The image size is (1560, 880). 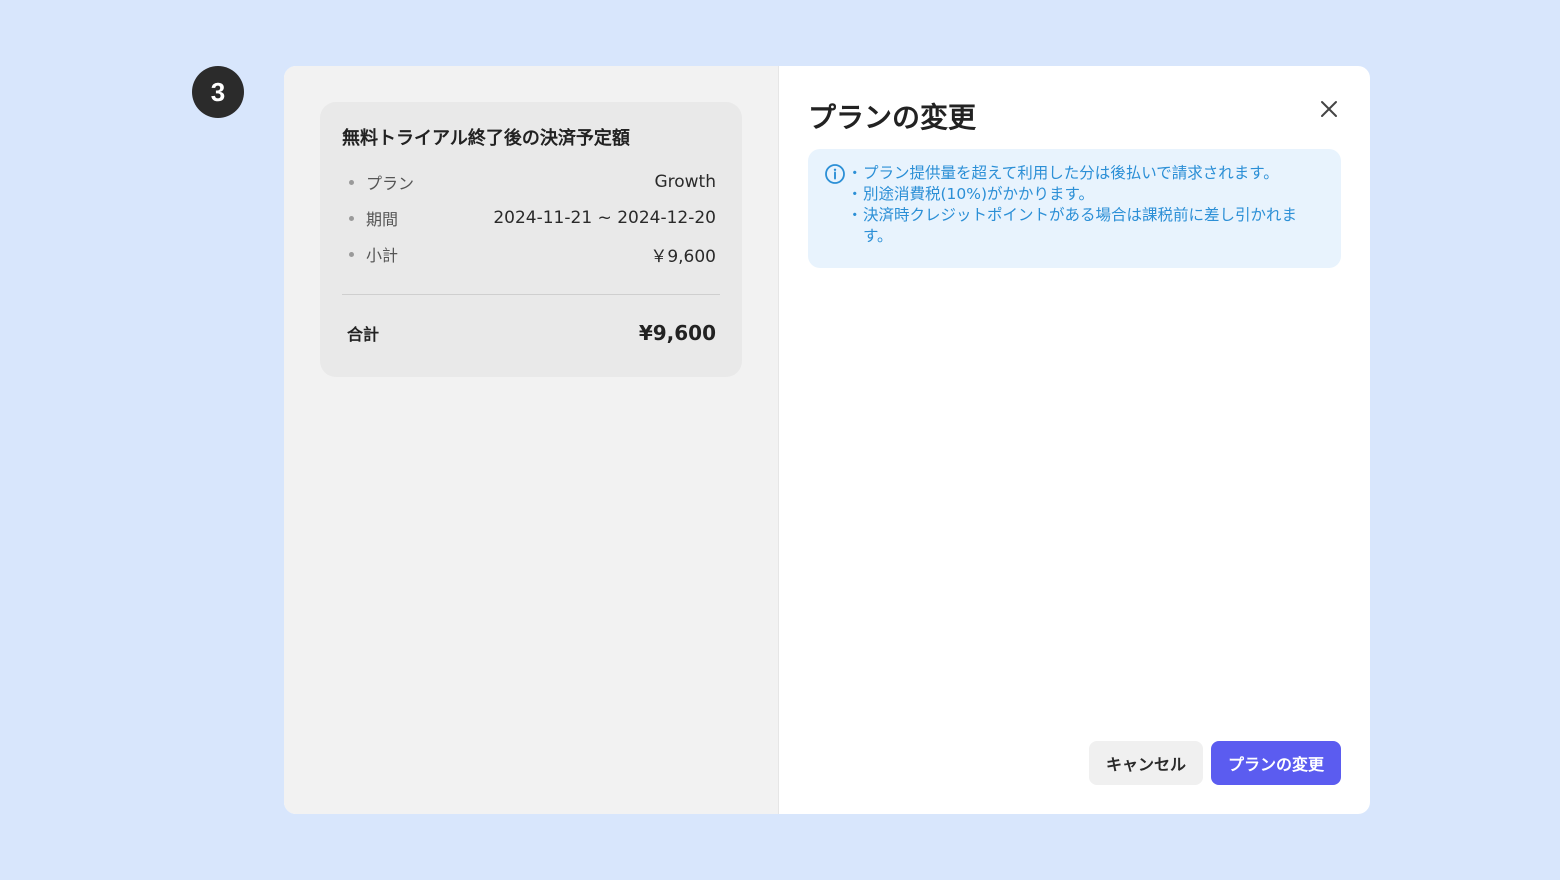 I want to click on summary-row-label: 期間, so click(x=382, y=219).